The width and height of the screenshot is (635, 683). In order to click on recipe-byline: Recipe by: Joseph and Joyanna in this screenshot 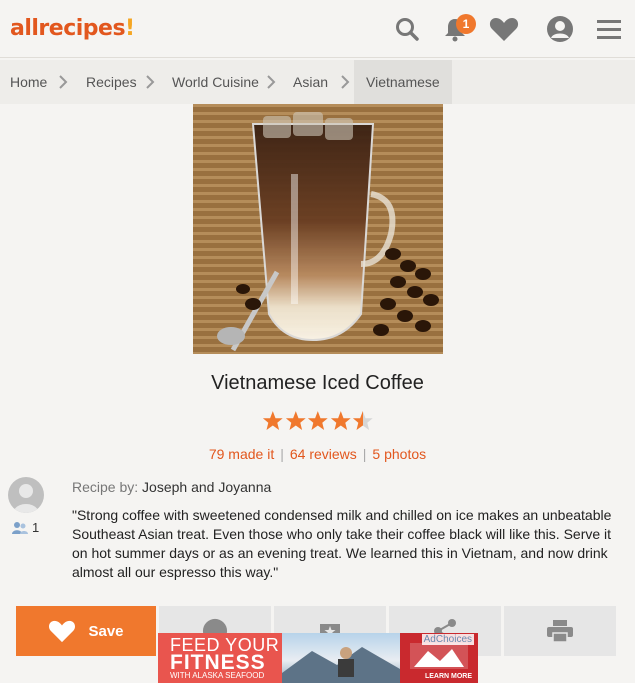, I will do `click(171, 487)`.